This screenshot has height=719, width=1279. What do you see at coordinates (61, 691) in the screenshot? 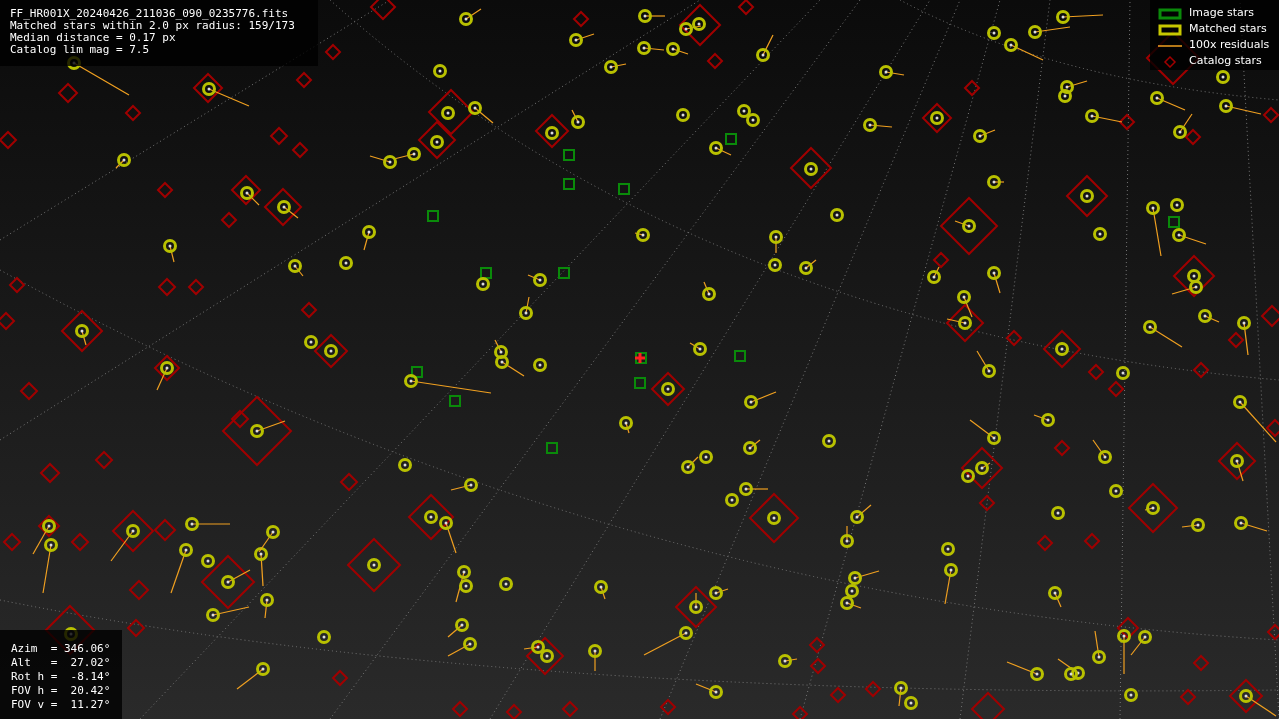
I see `pointing-text: FOV h = 20.42°` at bounding box center [61, 691].